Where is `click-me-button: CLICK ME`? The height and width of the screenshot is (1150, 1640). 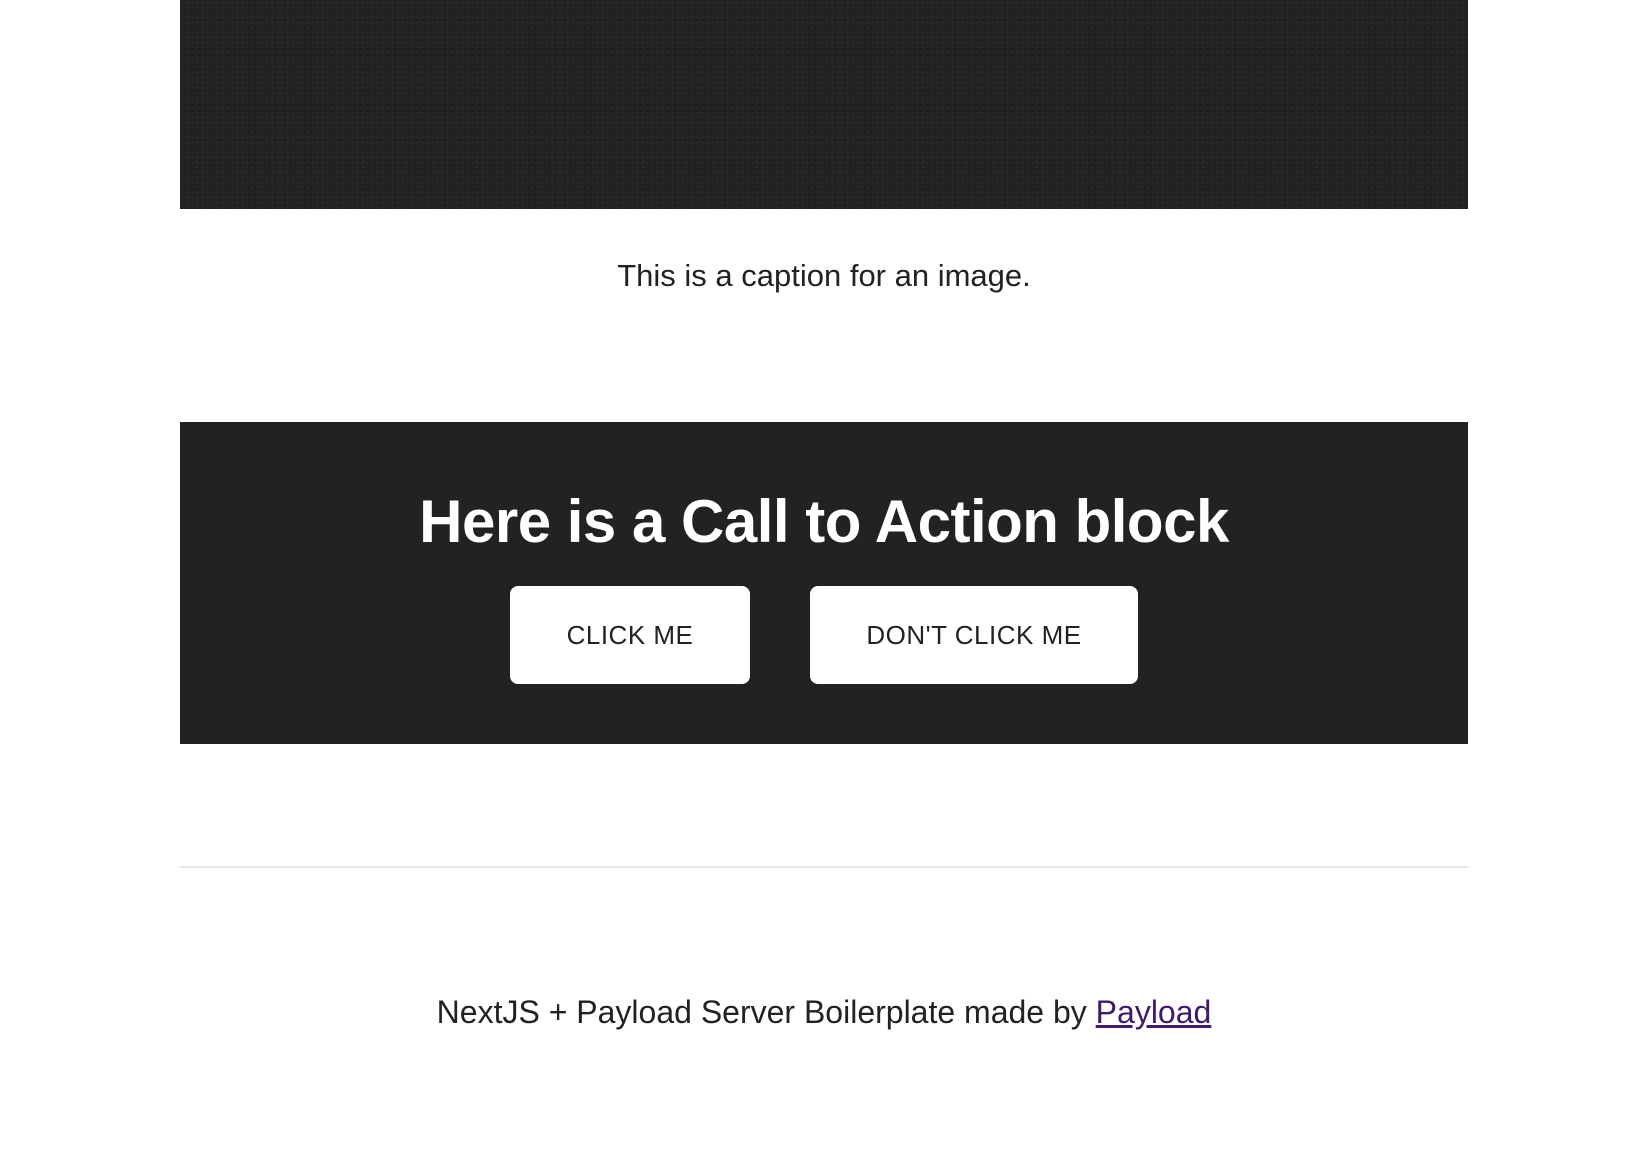
click-me-button: CLICK ME is located at coordinates (630, 635).